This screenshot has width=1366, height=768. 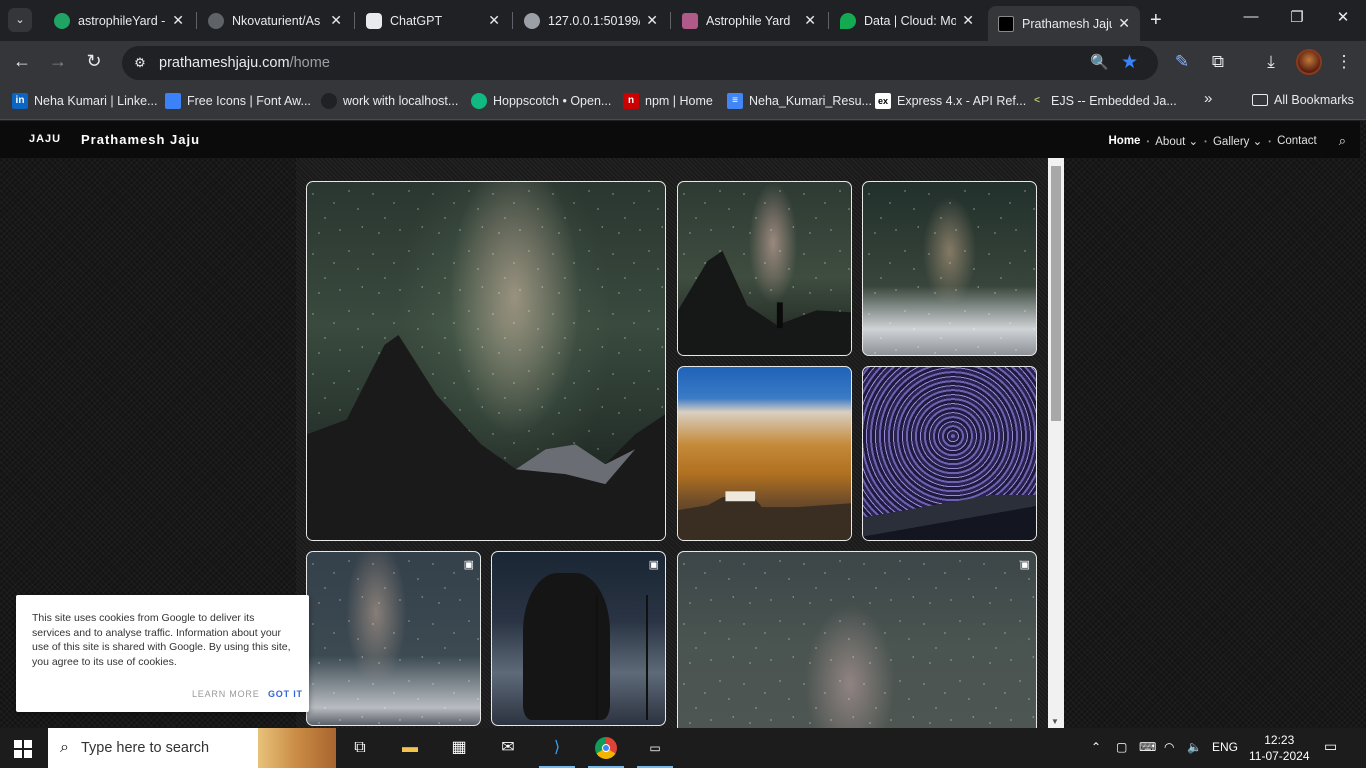 I want to click on show-hidden-icons-chevron-icon: ⌃, so click(x=1096, y=747).